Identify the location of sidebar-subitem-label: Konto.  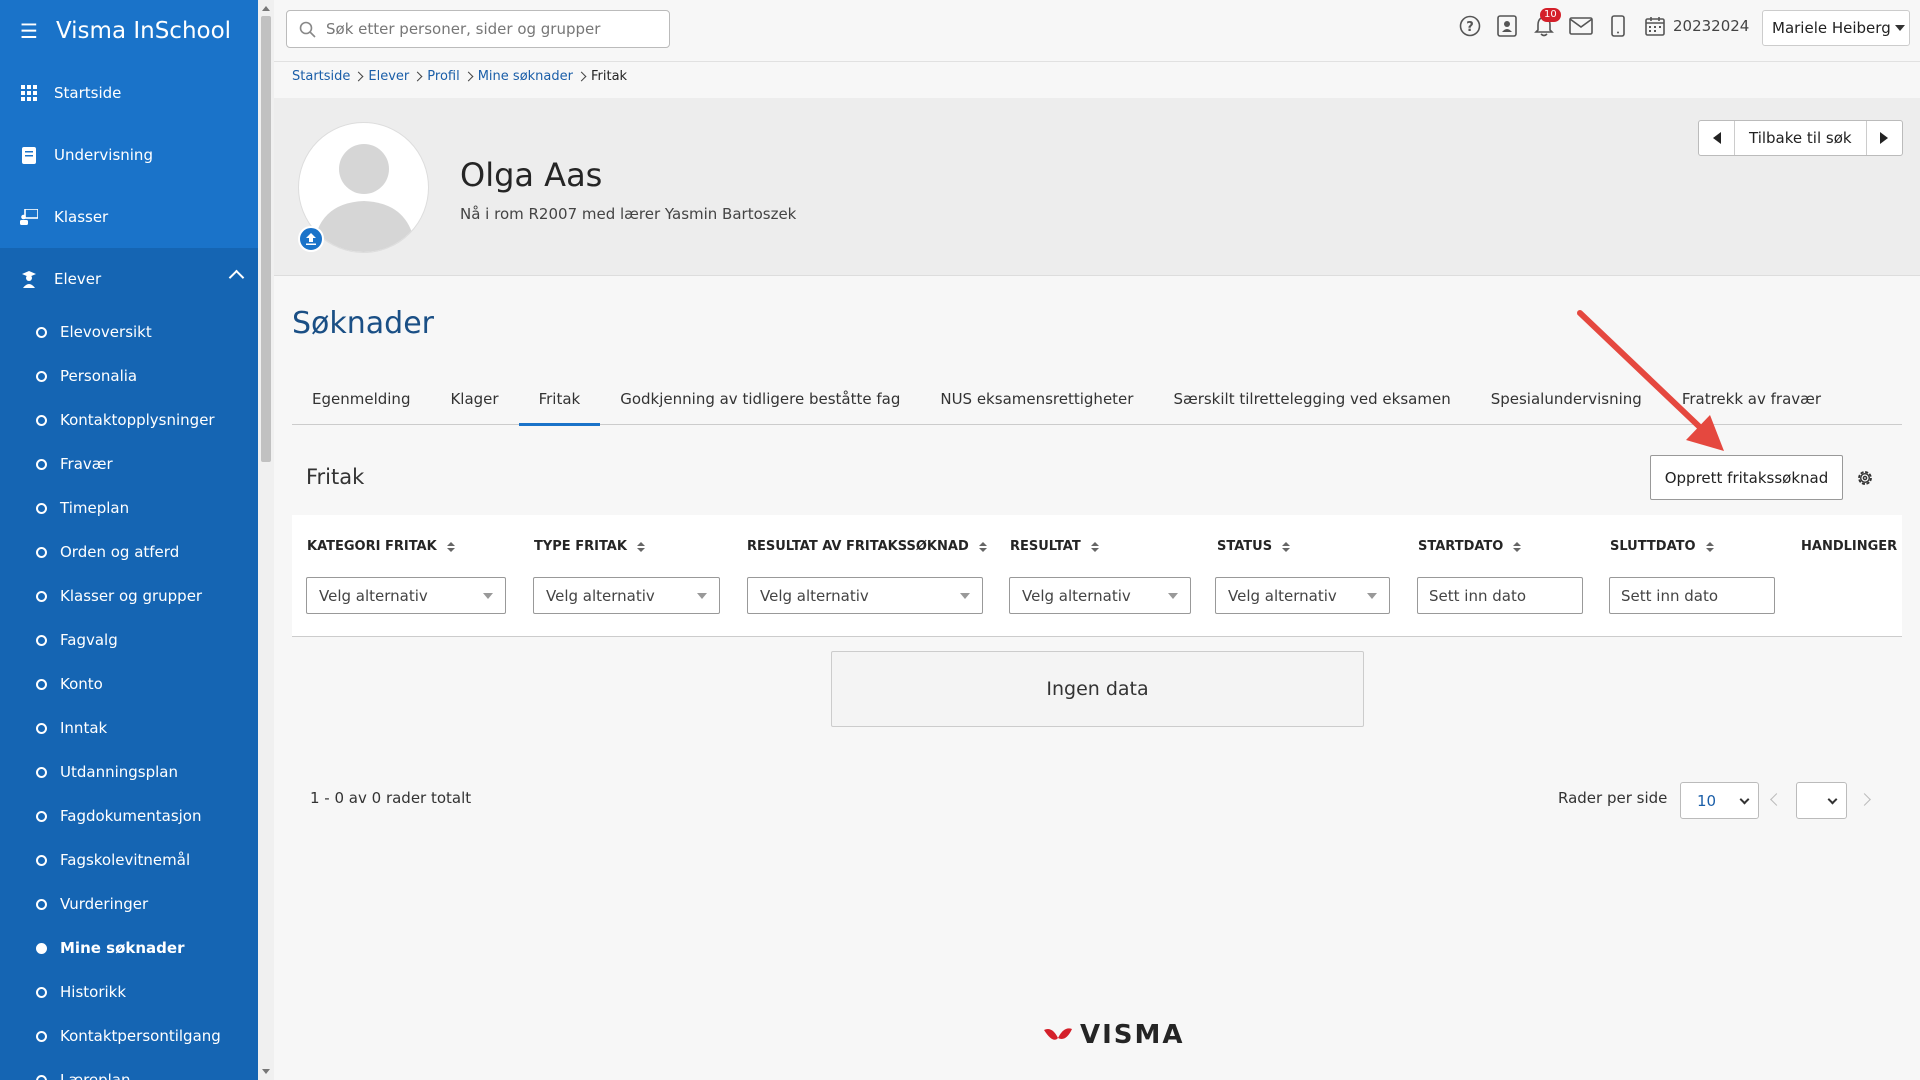
(81, 684).